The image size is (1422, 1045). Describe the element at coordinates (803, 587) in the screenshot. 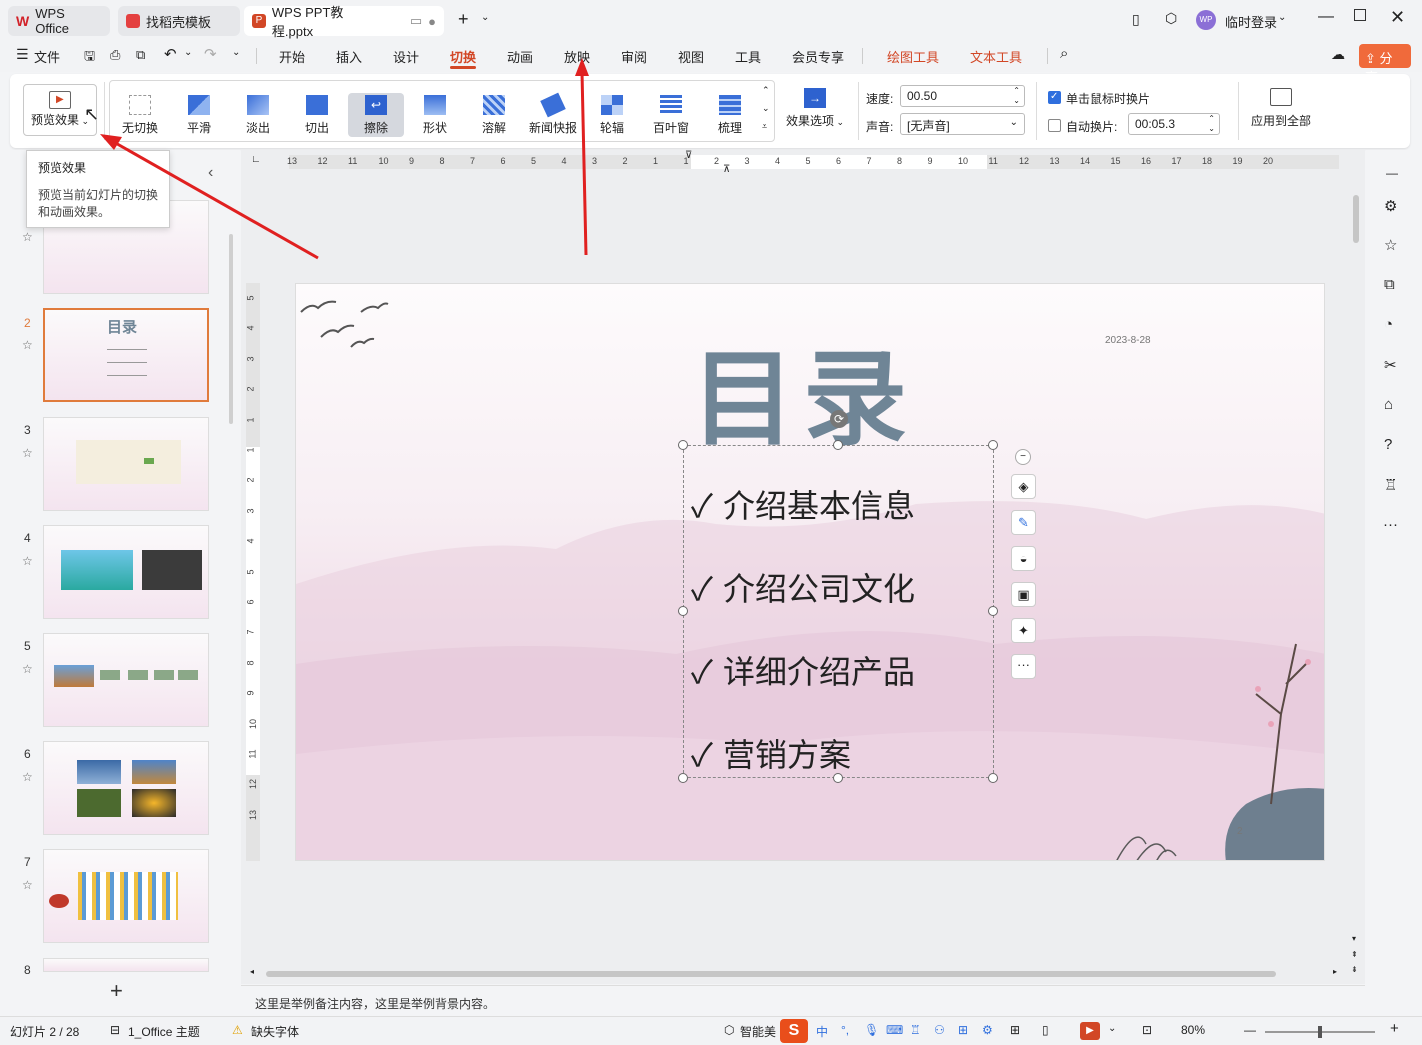

I see `bullet-item: ✓ 介绍公司文化` at that location.